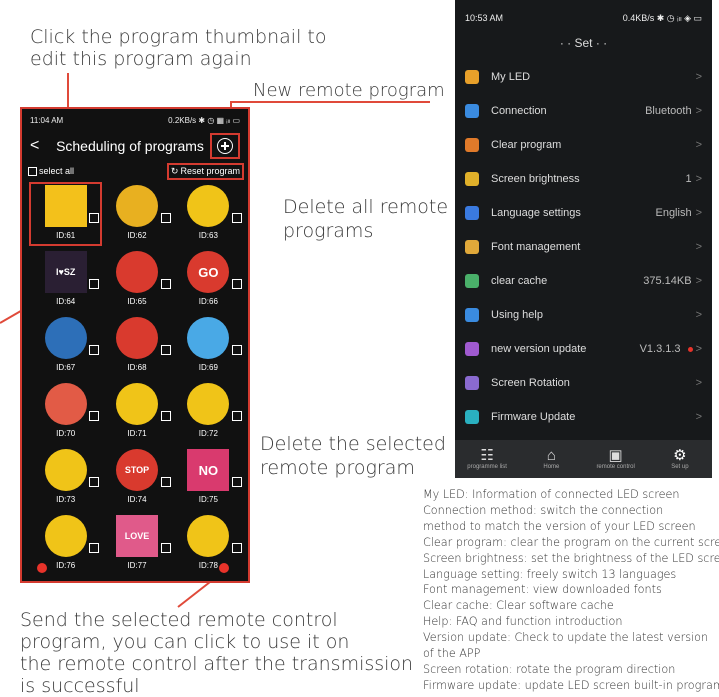  Describe the element at coordinates (353, 444) in the screenshot. I see `callout-delete-selected-line1: Delete the selected` at that location.